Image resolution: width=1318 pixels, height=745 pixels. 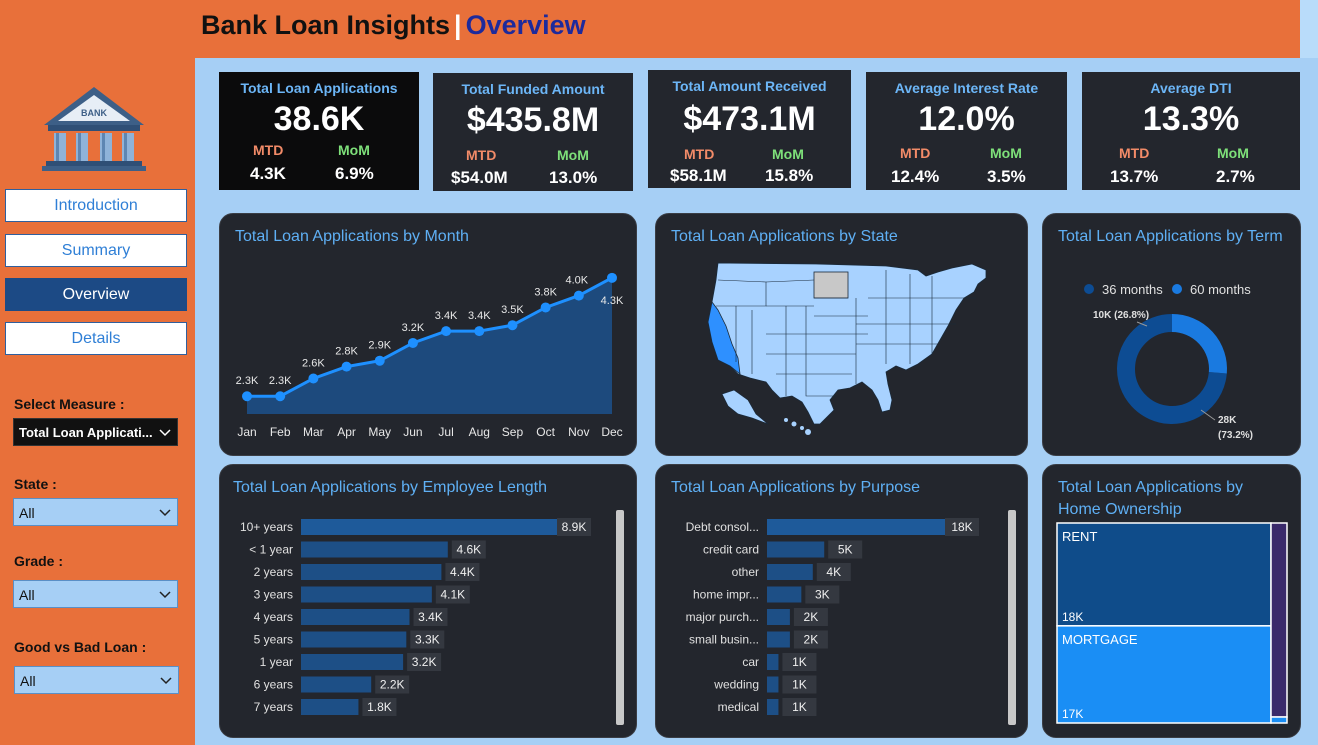 What do you see at coordinates (799, 662) in the screenshot?
I see `bar-data-label: 1K` at bounding box center [799, 662].